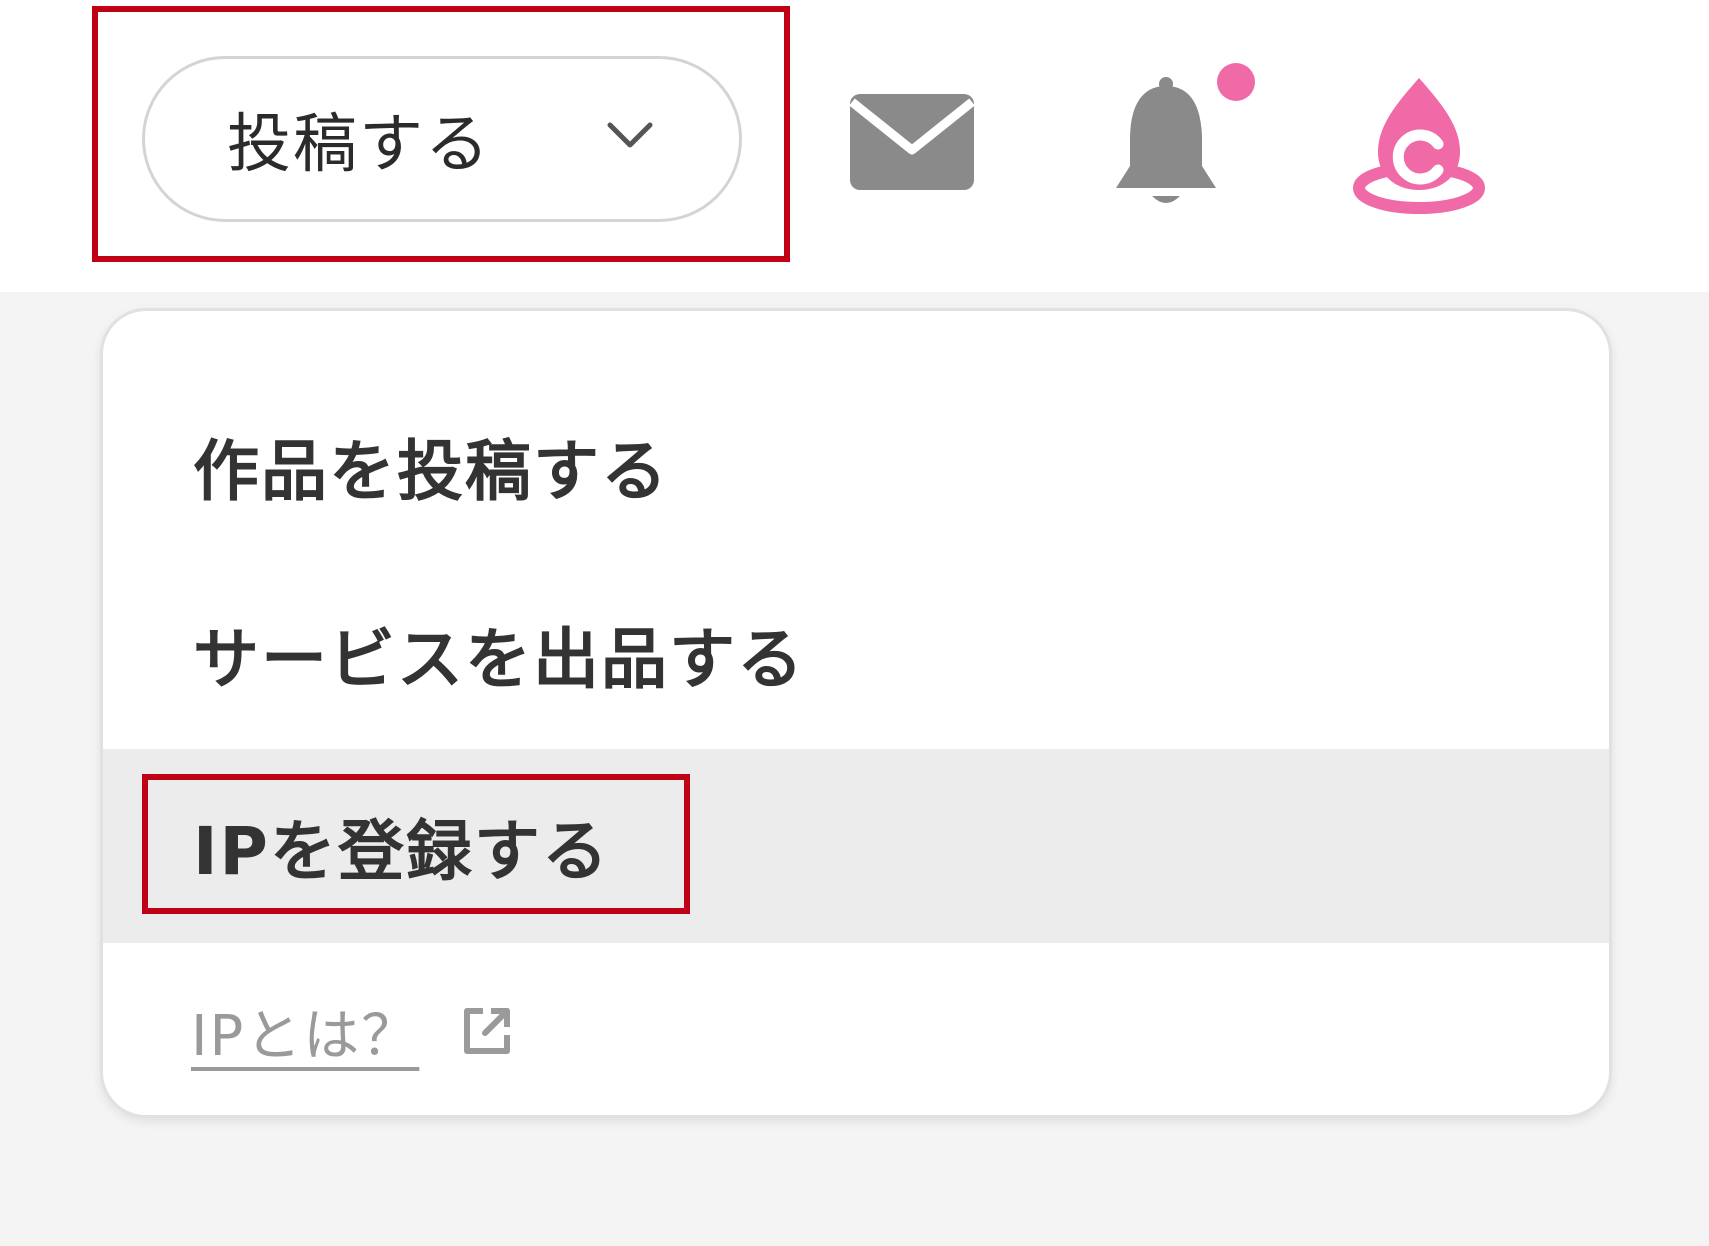  I want to click on post-button: 投稿する, so click(442, 139).